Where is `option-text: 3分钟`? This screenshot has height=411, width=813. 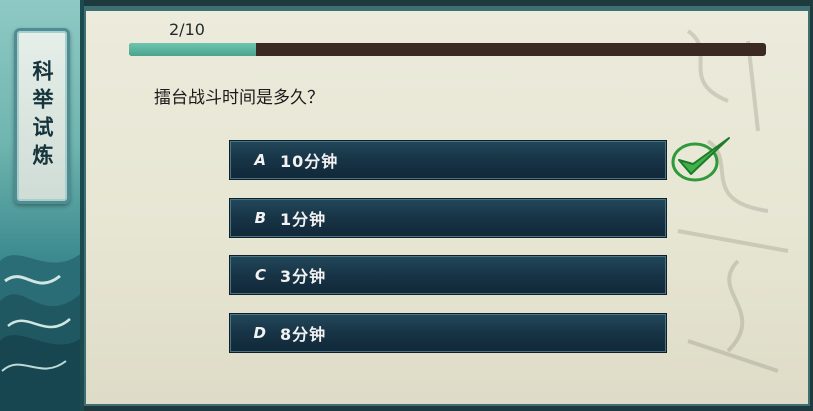 option-text: 3分钟 is located at coordinates (303, 276).